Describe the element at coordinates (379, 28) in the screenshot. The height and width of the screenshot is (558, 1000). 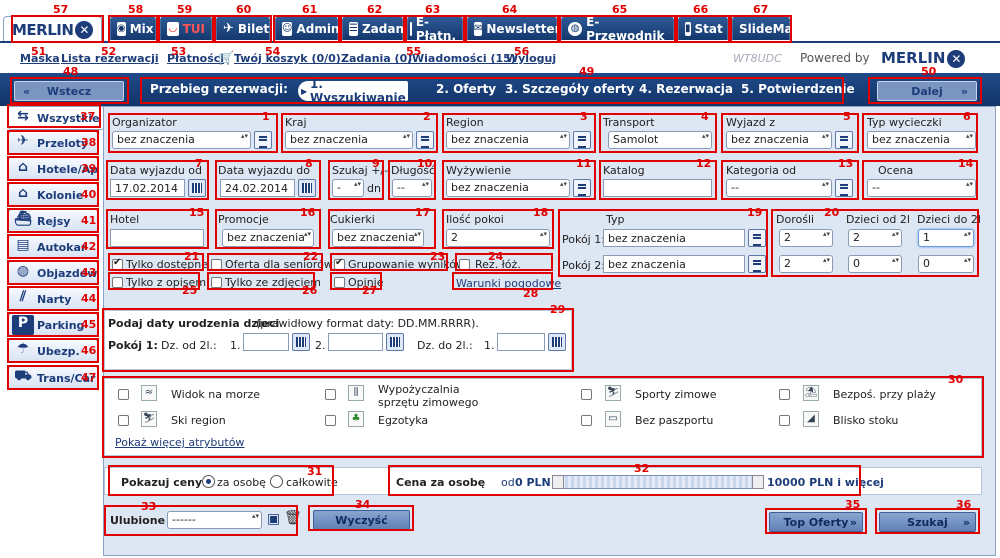
I see `tab-zadania: ☰ Zadania` at that location.